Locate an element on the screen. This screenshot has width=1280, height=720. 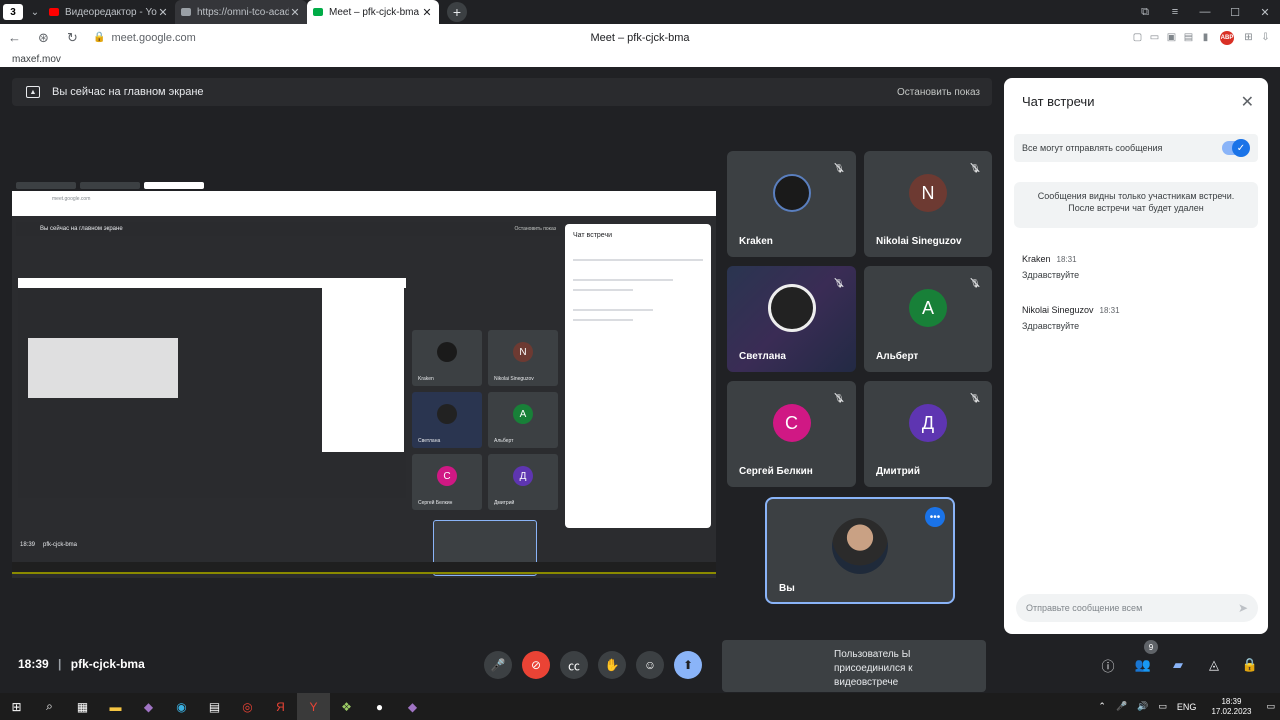
tab-title: Meet – pfk-cjck-bma is located at coordinates (374, 12).